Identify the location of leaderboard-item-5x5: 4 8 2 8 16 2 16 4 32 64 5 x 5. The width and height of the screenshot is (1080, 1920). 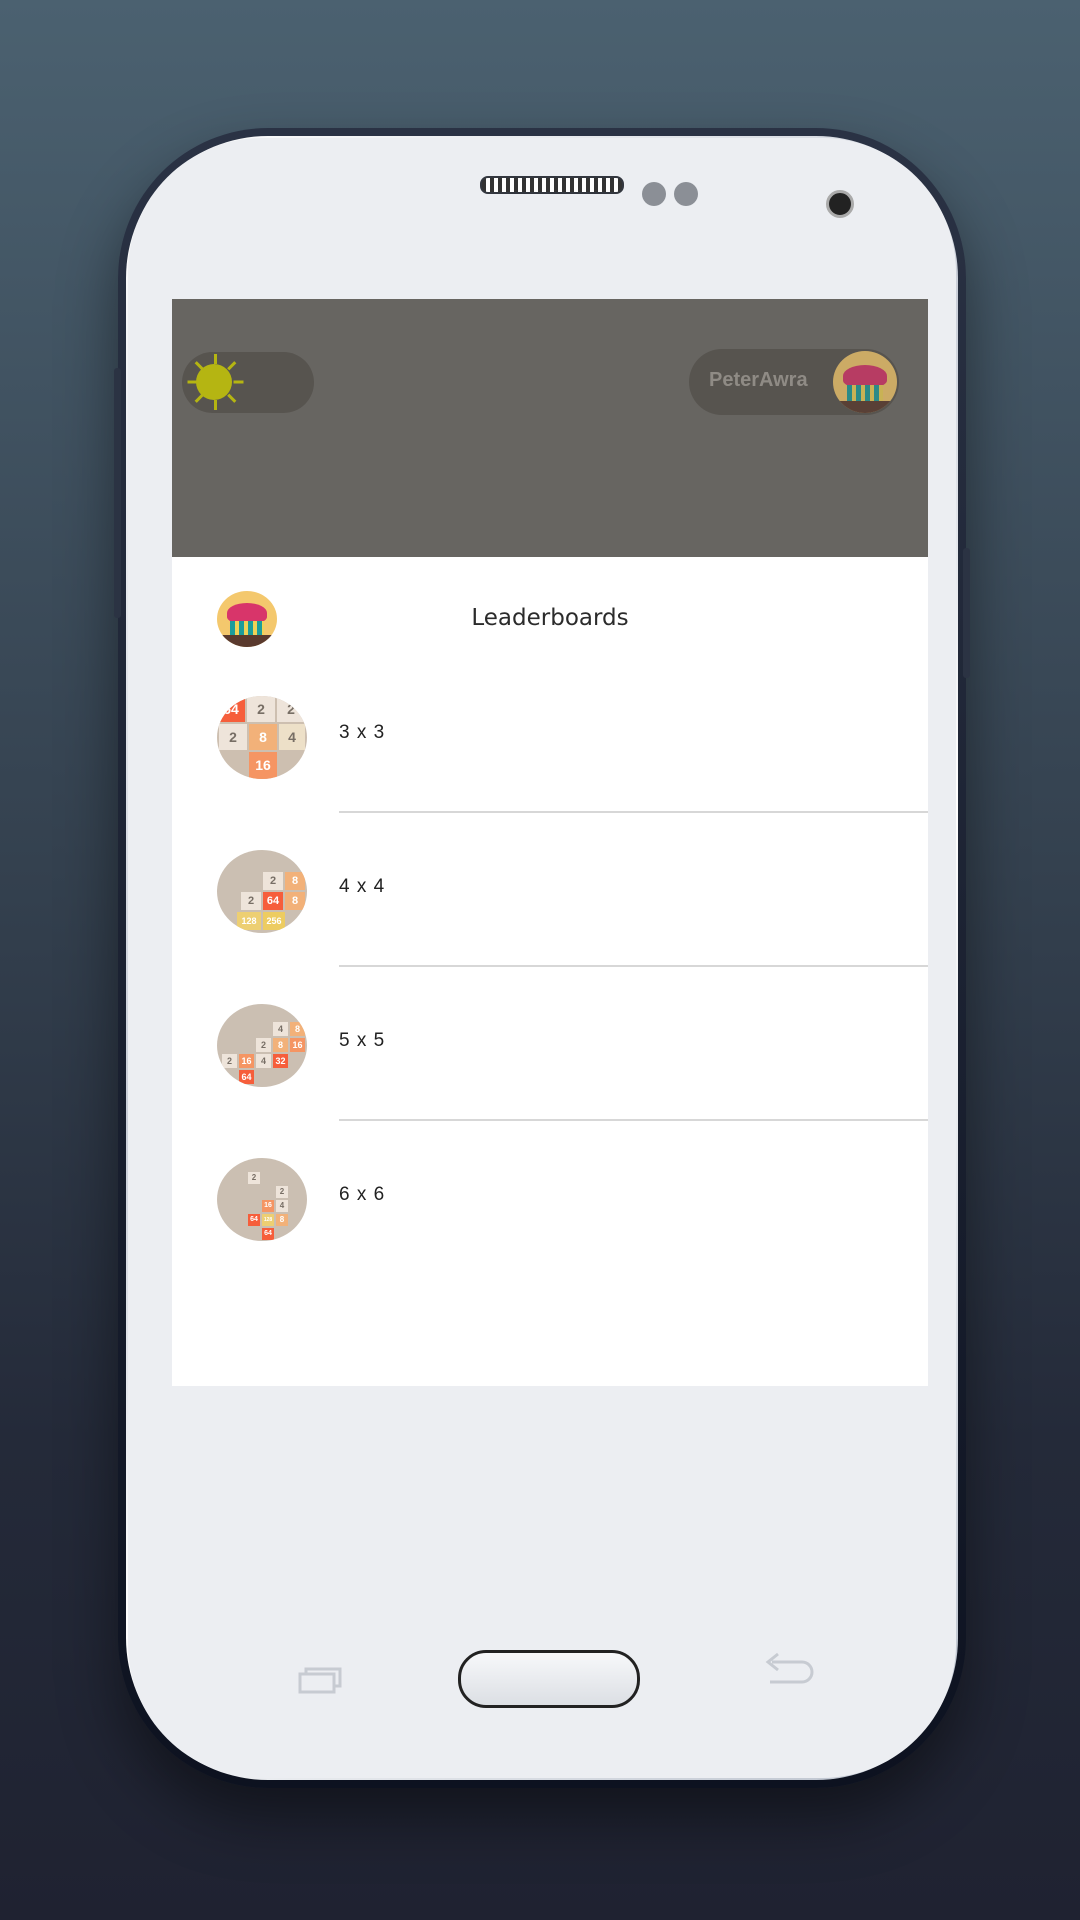
(550, 1062).